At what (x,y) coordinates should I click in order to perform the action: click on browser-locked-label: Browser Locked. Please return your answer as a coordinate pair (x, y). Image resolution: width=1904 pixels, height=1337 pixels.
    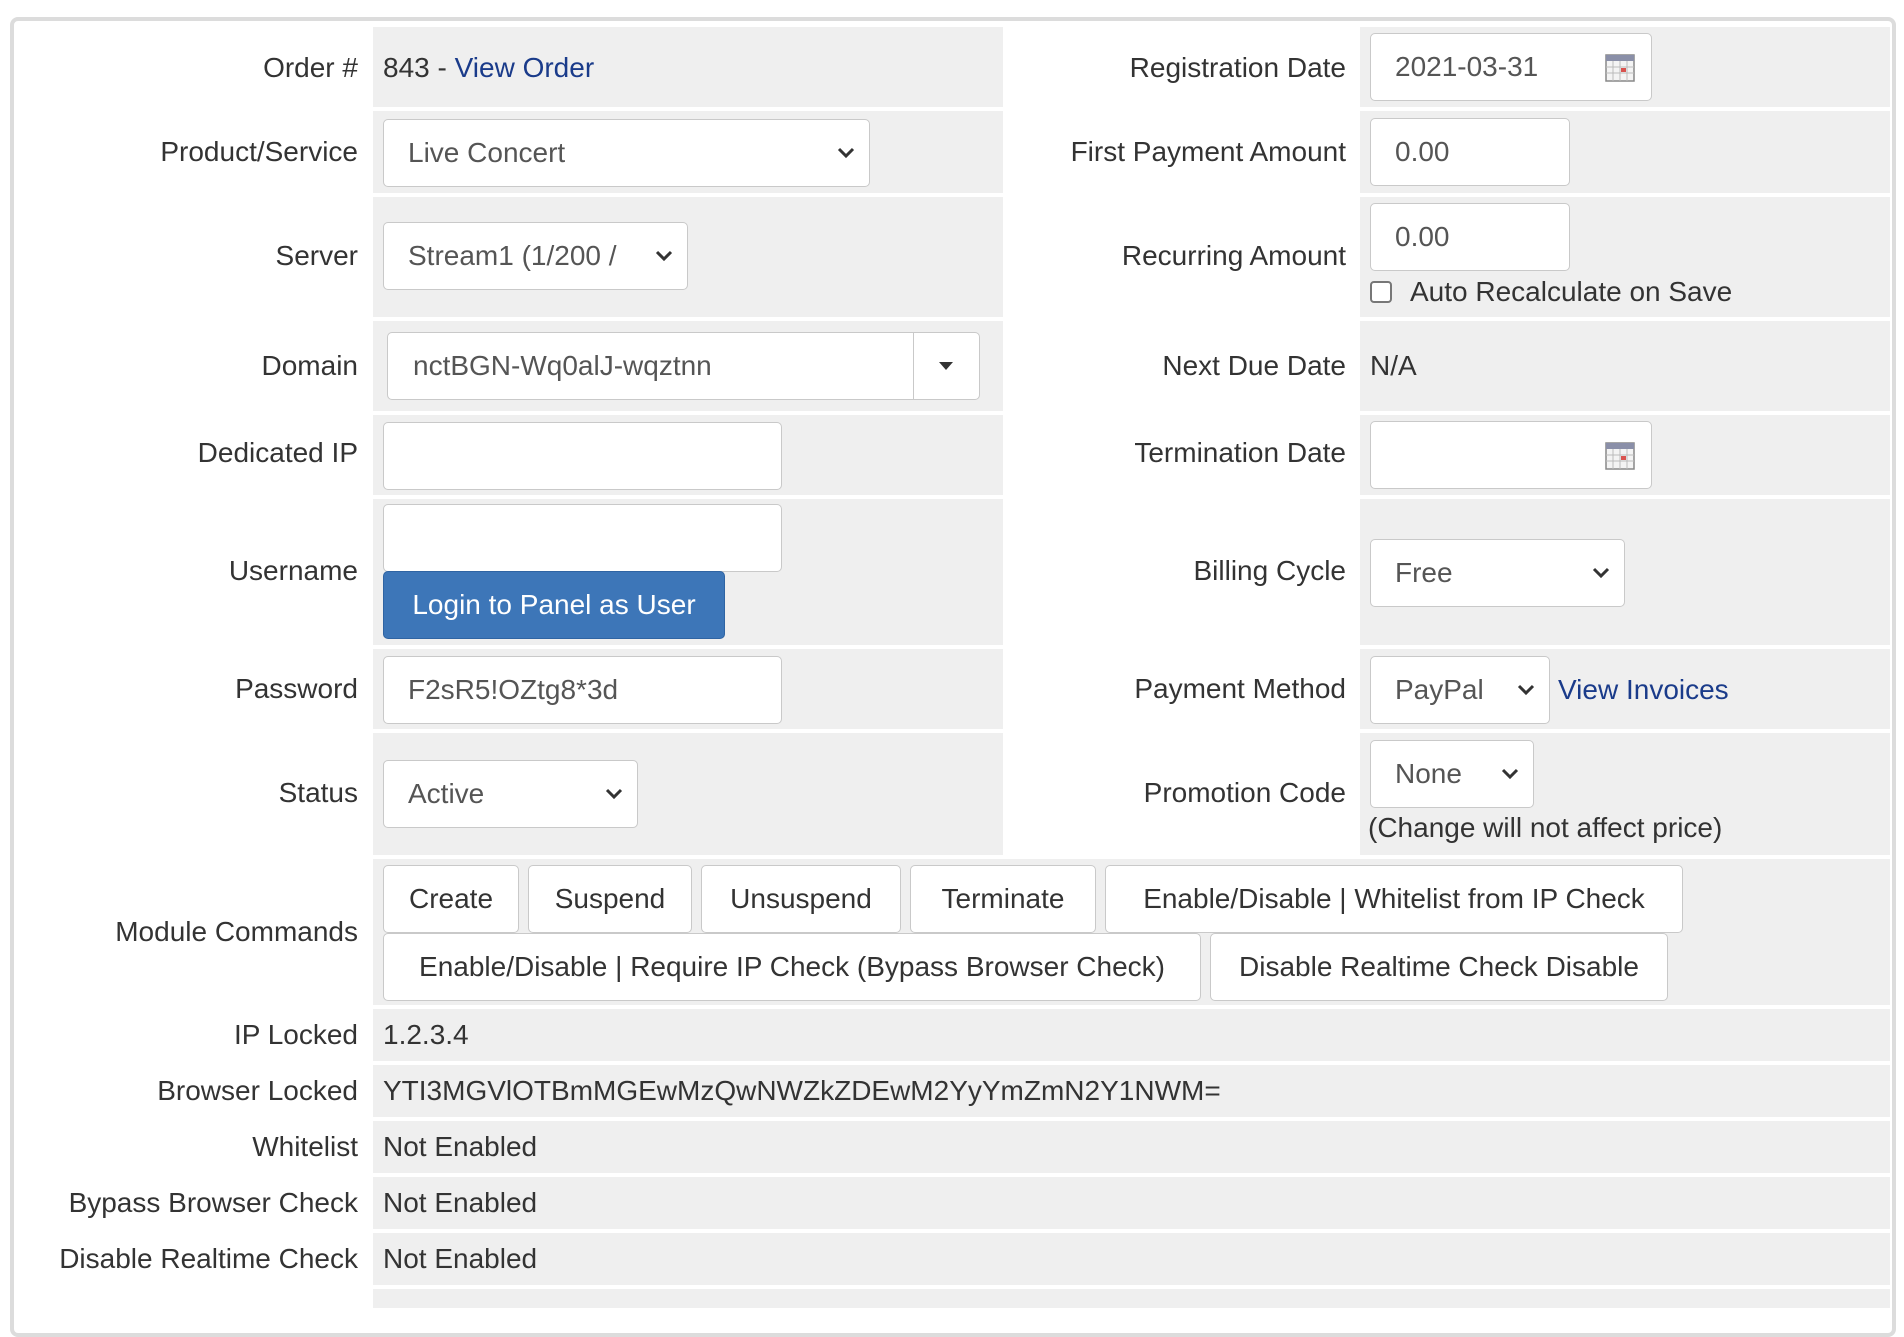
    Looking at the image, I should click on (257, 1090).